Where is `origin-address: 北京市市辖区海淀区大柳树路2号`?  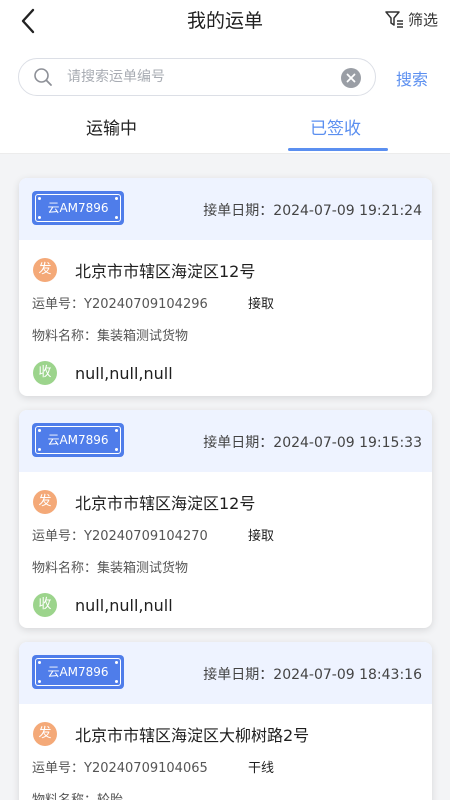 origin-address: 北京市市辖区海淀区大柳树路2号 is located at coordinates (192, 735).